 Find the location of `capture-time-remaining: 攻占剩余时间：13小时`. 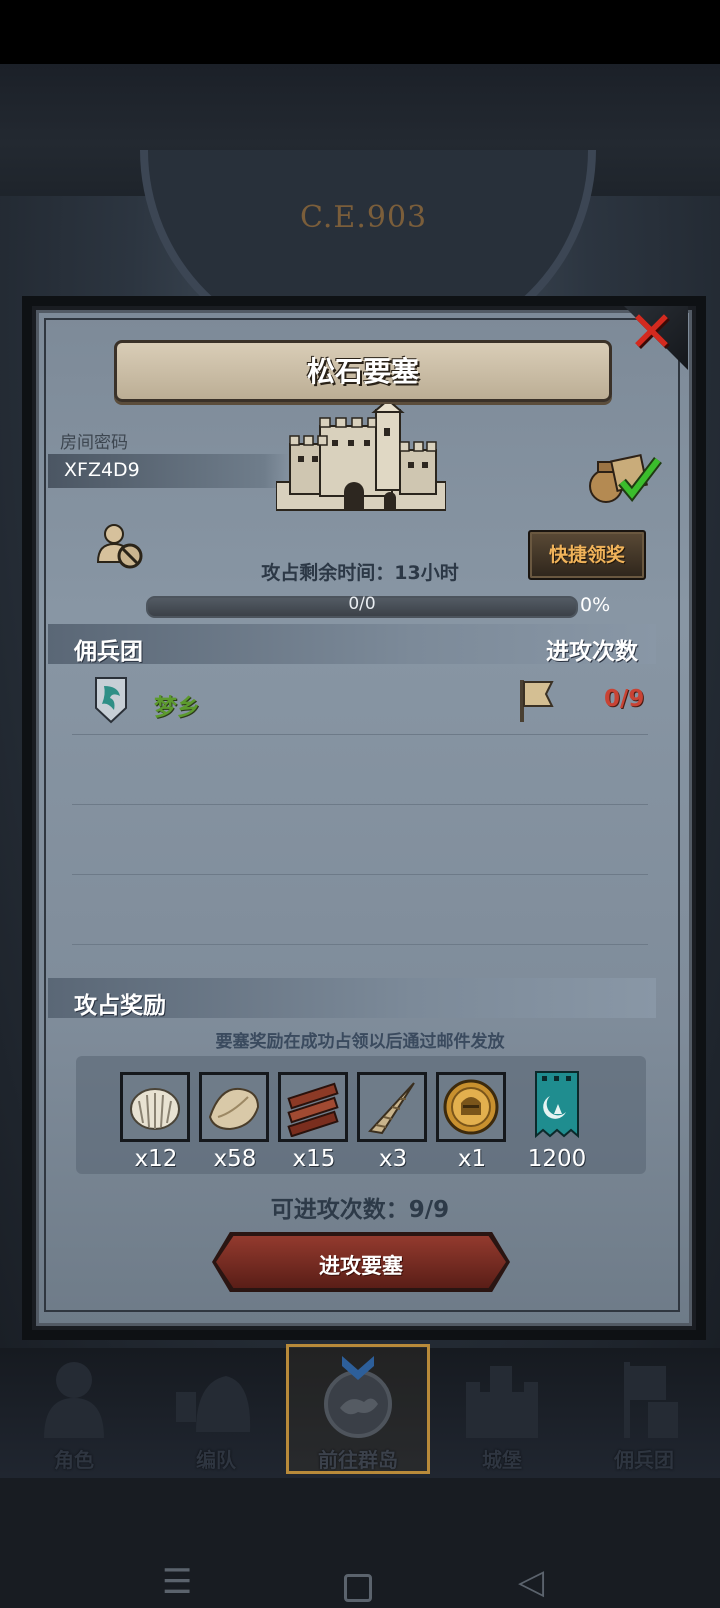

capture-time-remaining: 攻占剩余时间：13小时 is located at coordinates (360, 573).